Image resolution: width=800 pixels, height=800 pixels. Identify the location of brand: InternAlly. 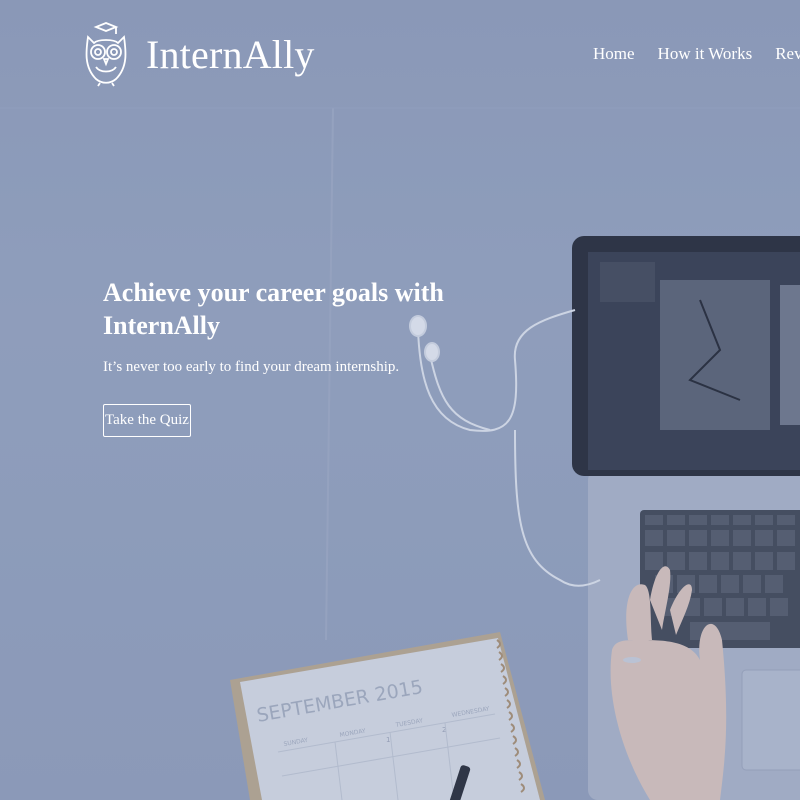
(197, 54).